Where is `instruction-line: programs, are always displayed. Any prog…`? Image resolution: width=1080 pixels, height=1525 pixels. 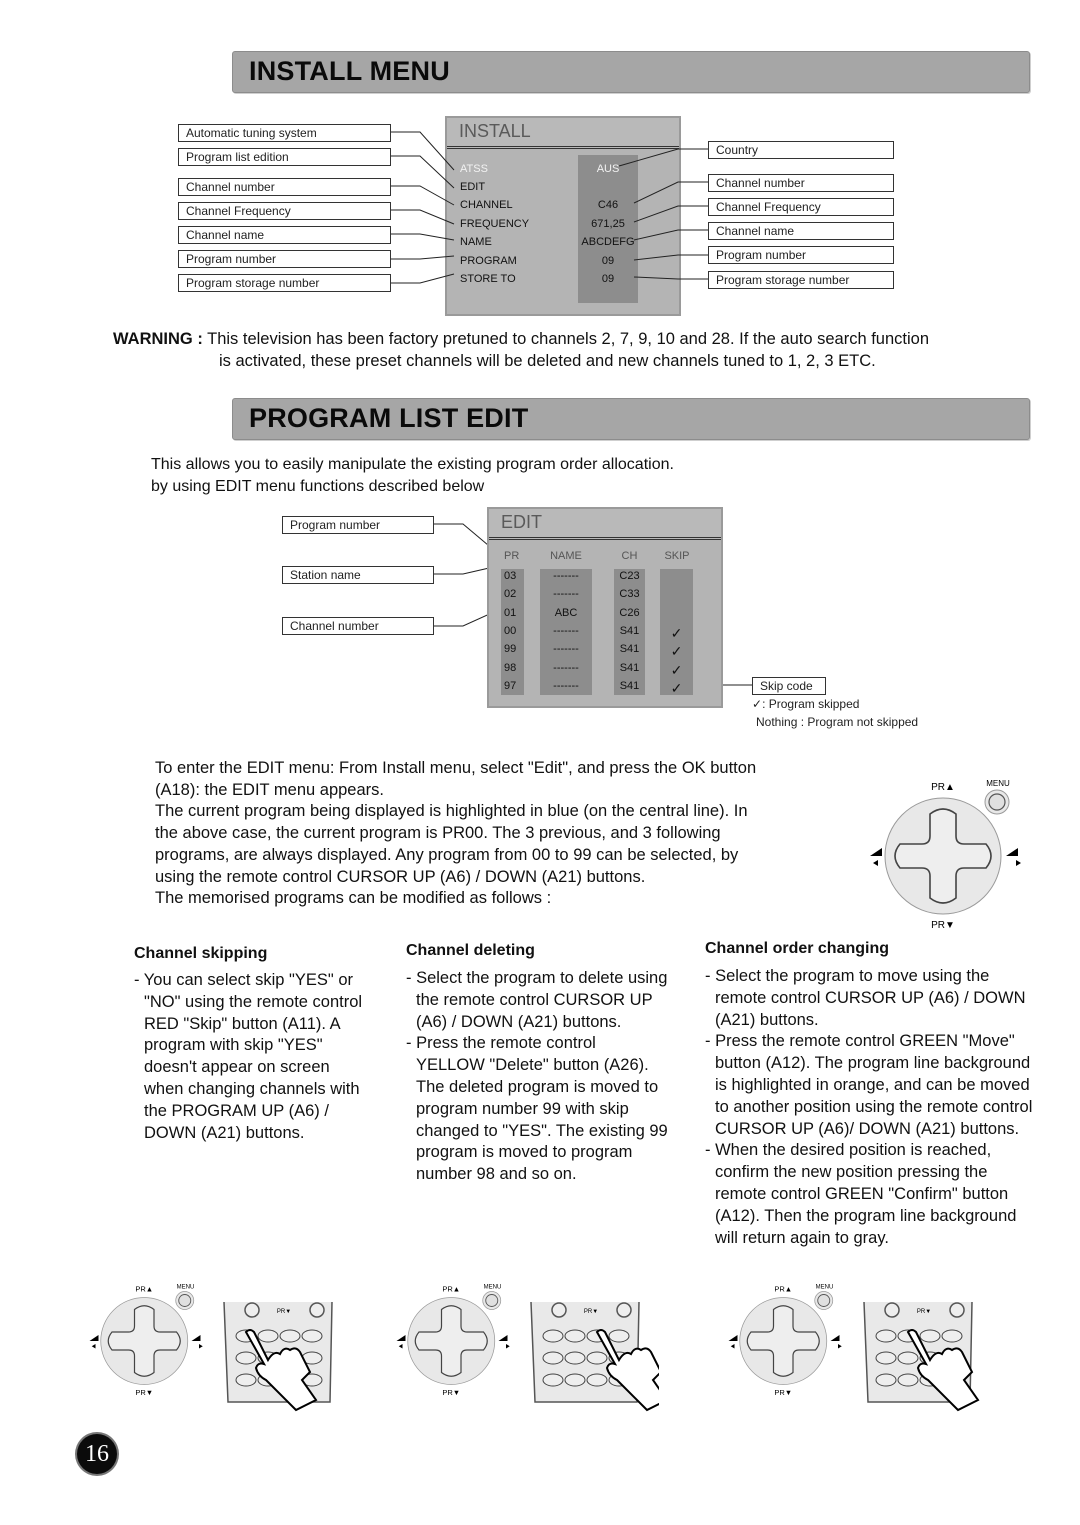 instruction-line: programs, are always displayed. Any prog… is located at coordinates (447, 854).